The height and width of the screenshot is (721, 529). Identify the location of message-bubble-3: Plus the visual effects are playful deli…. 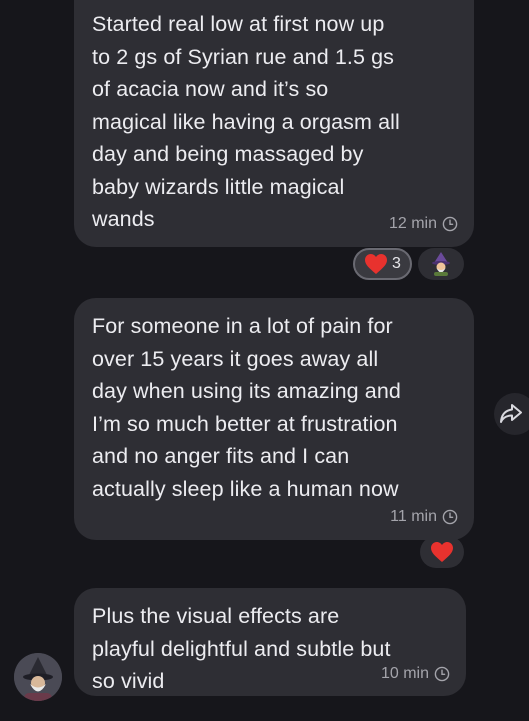
(270, 642).